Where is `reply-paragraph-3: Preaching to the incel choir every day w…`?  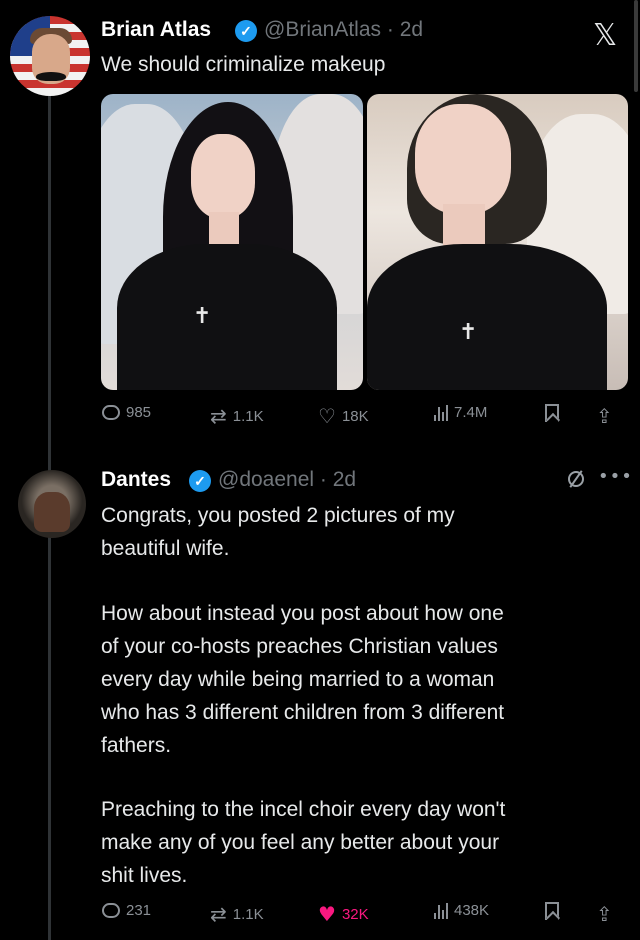 reply-paragraph-3: Preaching to the incel choir every day w… is located at coordinates (303, 842).